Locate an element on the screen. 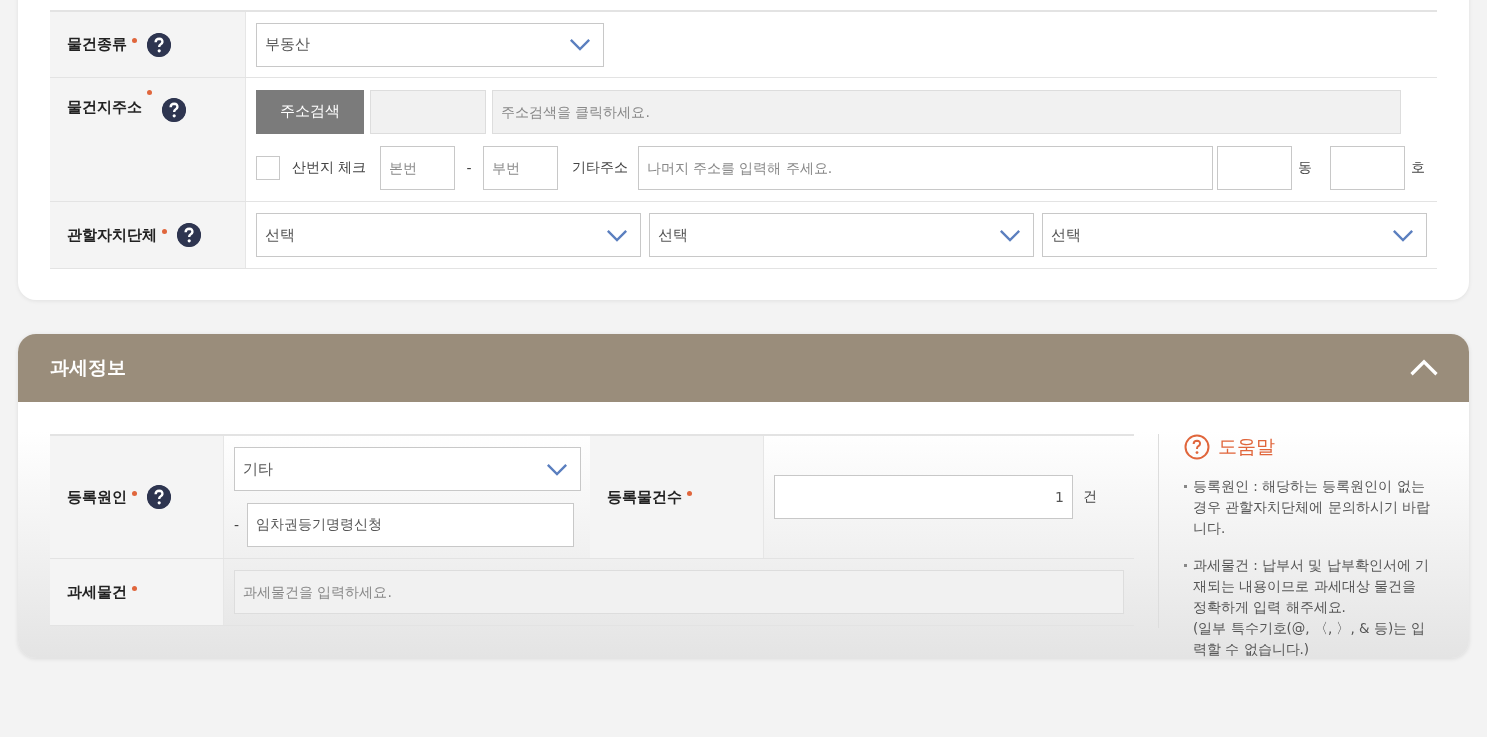 The image size is (1487, 737). help-text: 과세물건 : 납부서 및 납부확인서에 기재되는 내용이므로 과세대상 물건을 정확하게 입력 해주세요. is located at coordinates (1311, 586).